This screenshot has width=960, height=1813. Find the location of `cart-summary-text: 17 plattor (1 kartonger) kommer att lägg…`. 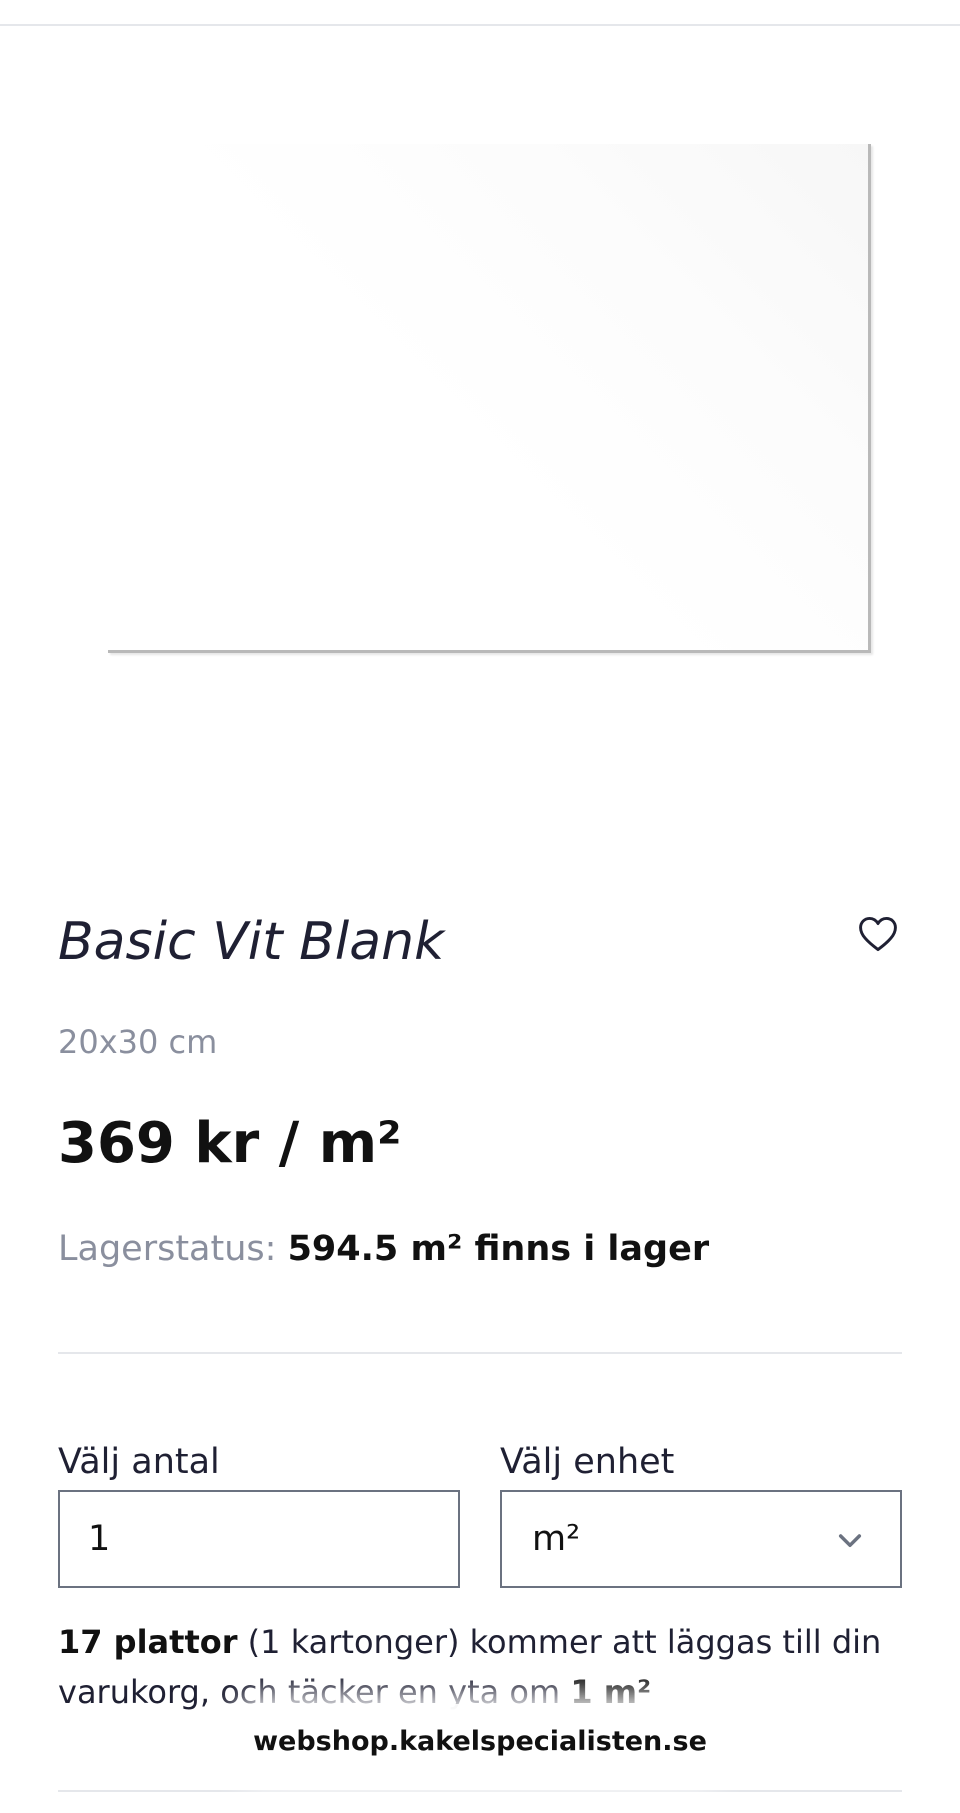

cart-summary-text: 17 plattor (1 kartonger) kommer att lägg… is located at coordinates (480, 1667).